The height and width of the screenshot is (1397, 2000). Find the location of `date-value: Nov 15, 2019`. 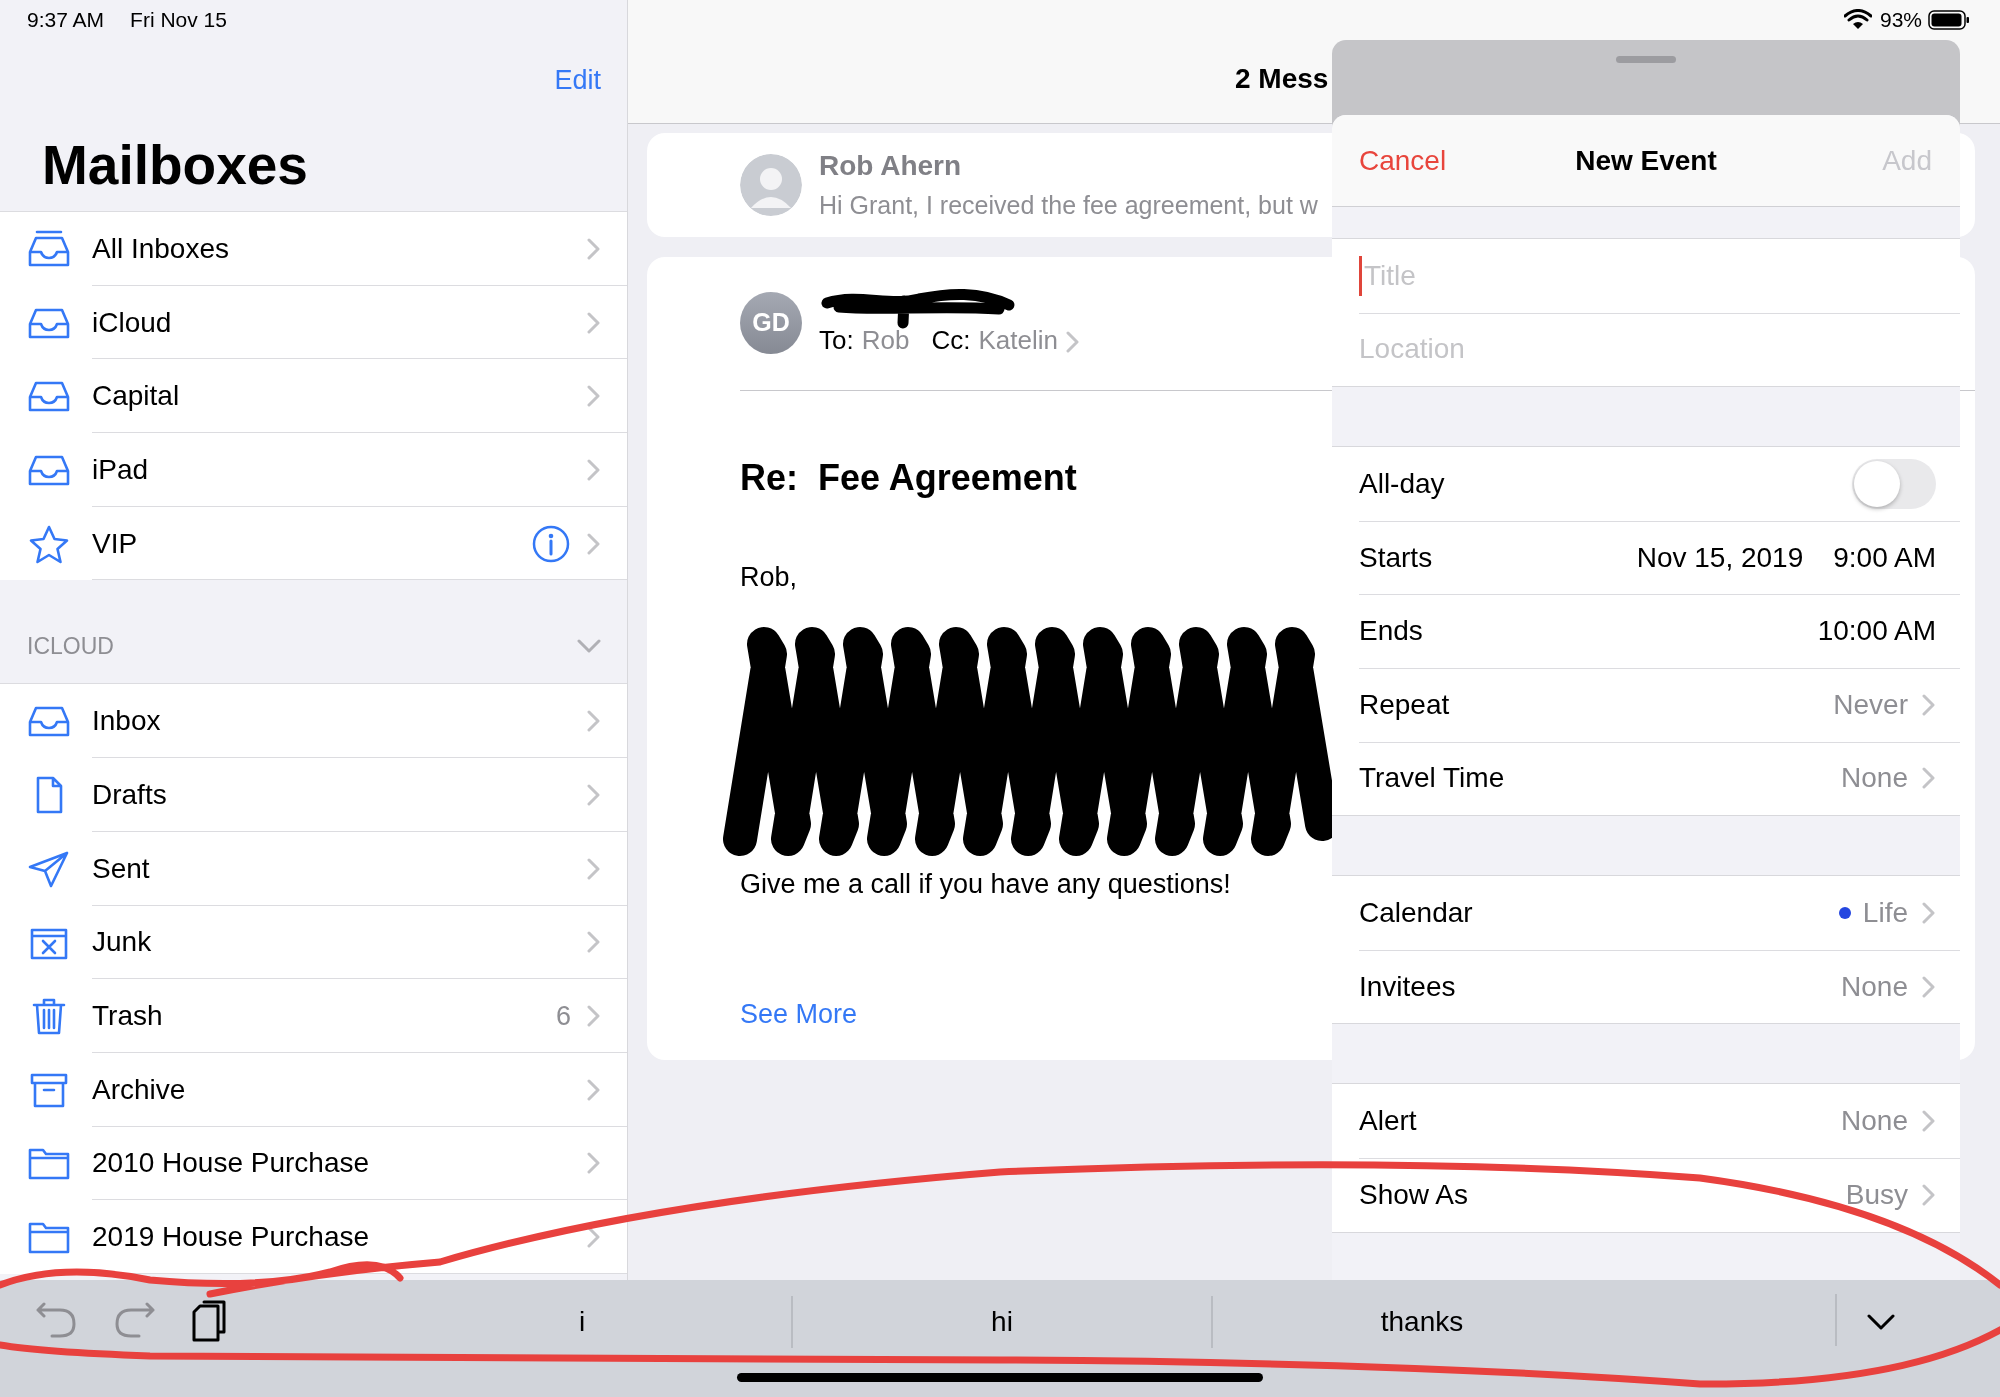

date-value: Nov 15, 2019 is located at coordinates (1720, 557).